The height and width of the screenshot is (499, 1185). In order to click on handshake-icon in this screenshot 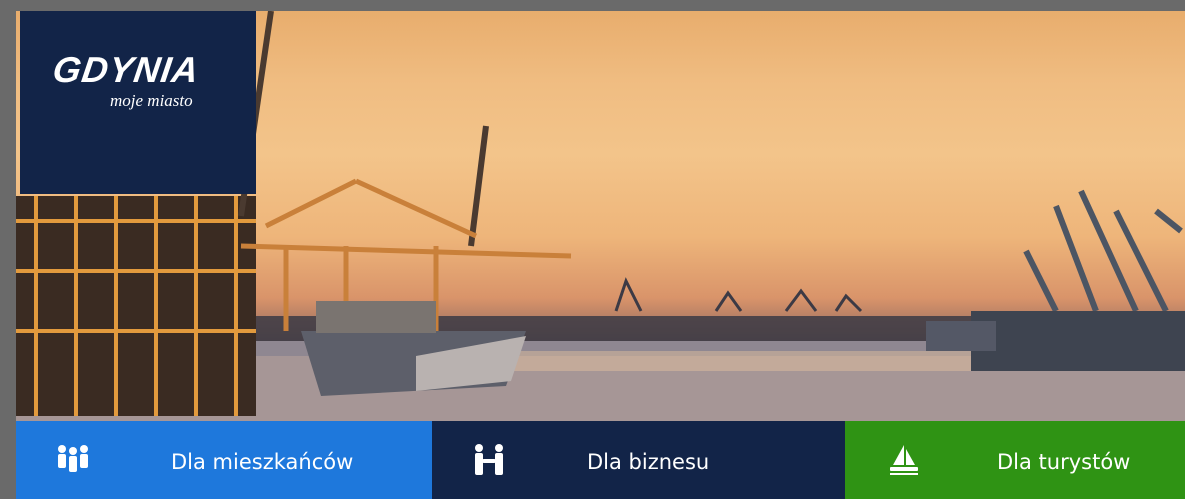, I will do `click(489, 460)`.